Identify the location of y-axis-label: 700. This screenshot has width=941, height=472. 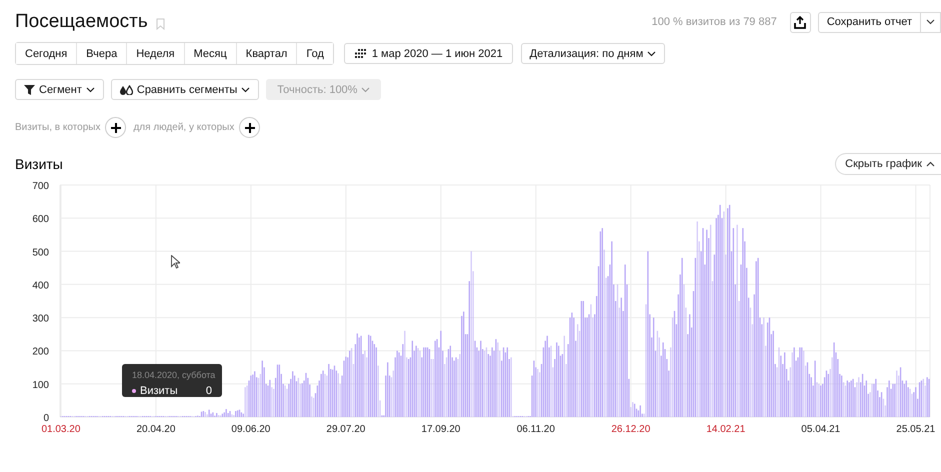
(40, 186).